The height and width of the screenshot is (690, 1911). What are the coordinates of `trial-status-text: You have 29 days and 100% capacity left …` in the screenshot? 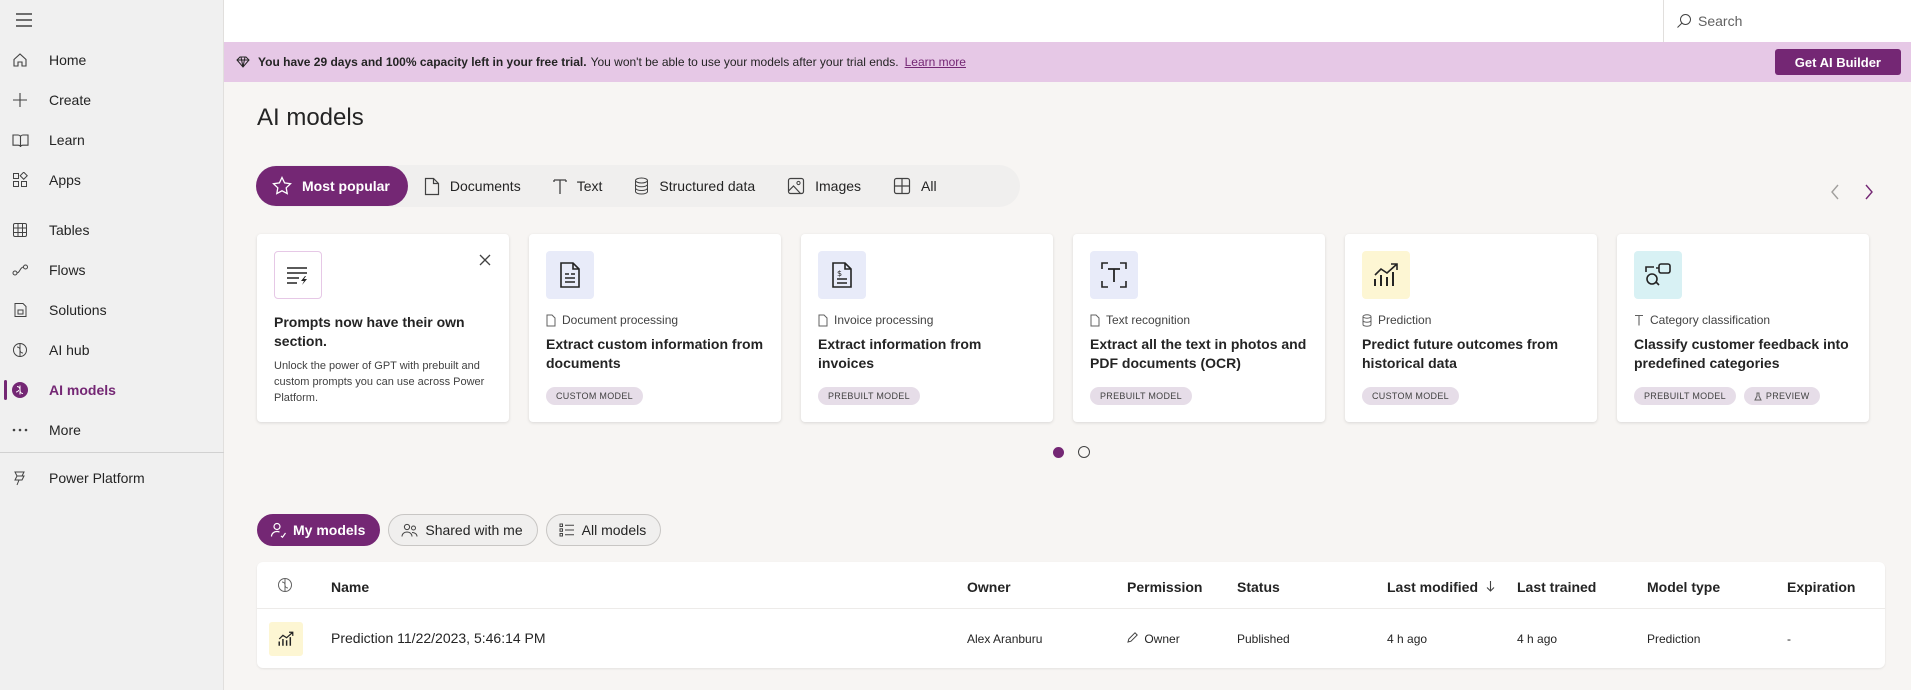 It's located at (422, 62).